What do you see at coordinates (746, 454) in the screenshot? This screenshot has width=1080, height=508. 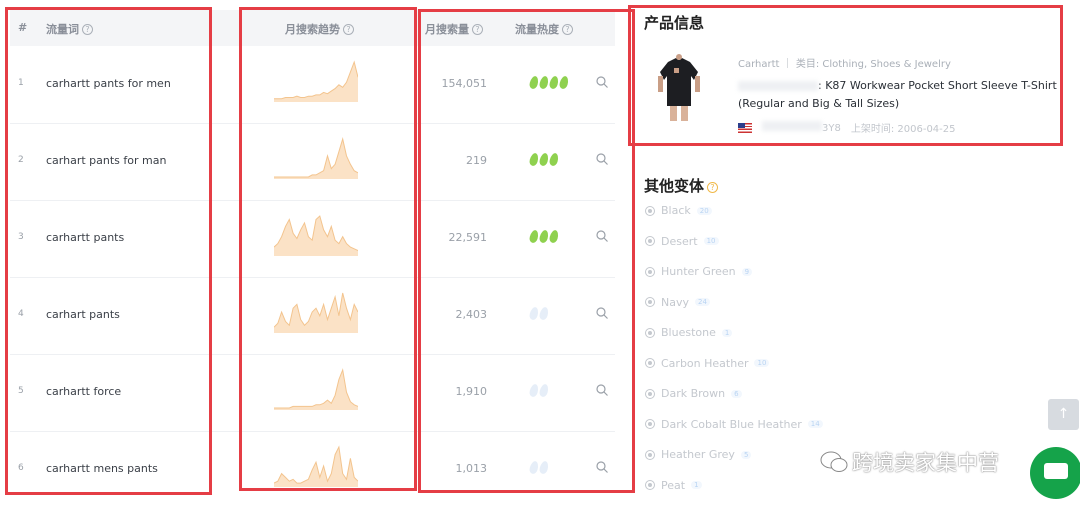 I see `variant-count-badge: 5` at bounding box center [746, 454].